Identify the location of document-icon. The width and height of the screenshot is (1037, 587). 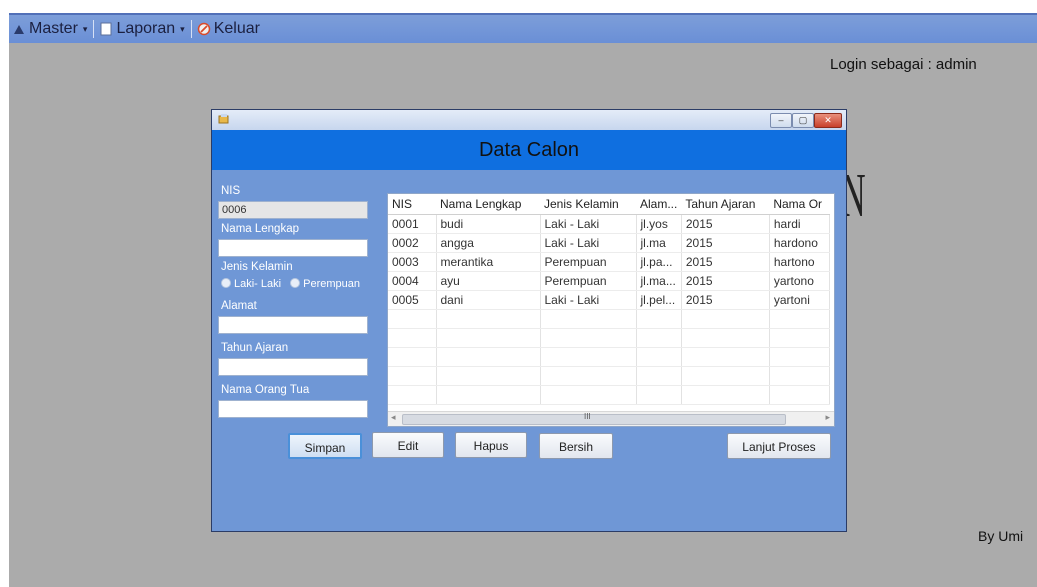
(106, 29).